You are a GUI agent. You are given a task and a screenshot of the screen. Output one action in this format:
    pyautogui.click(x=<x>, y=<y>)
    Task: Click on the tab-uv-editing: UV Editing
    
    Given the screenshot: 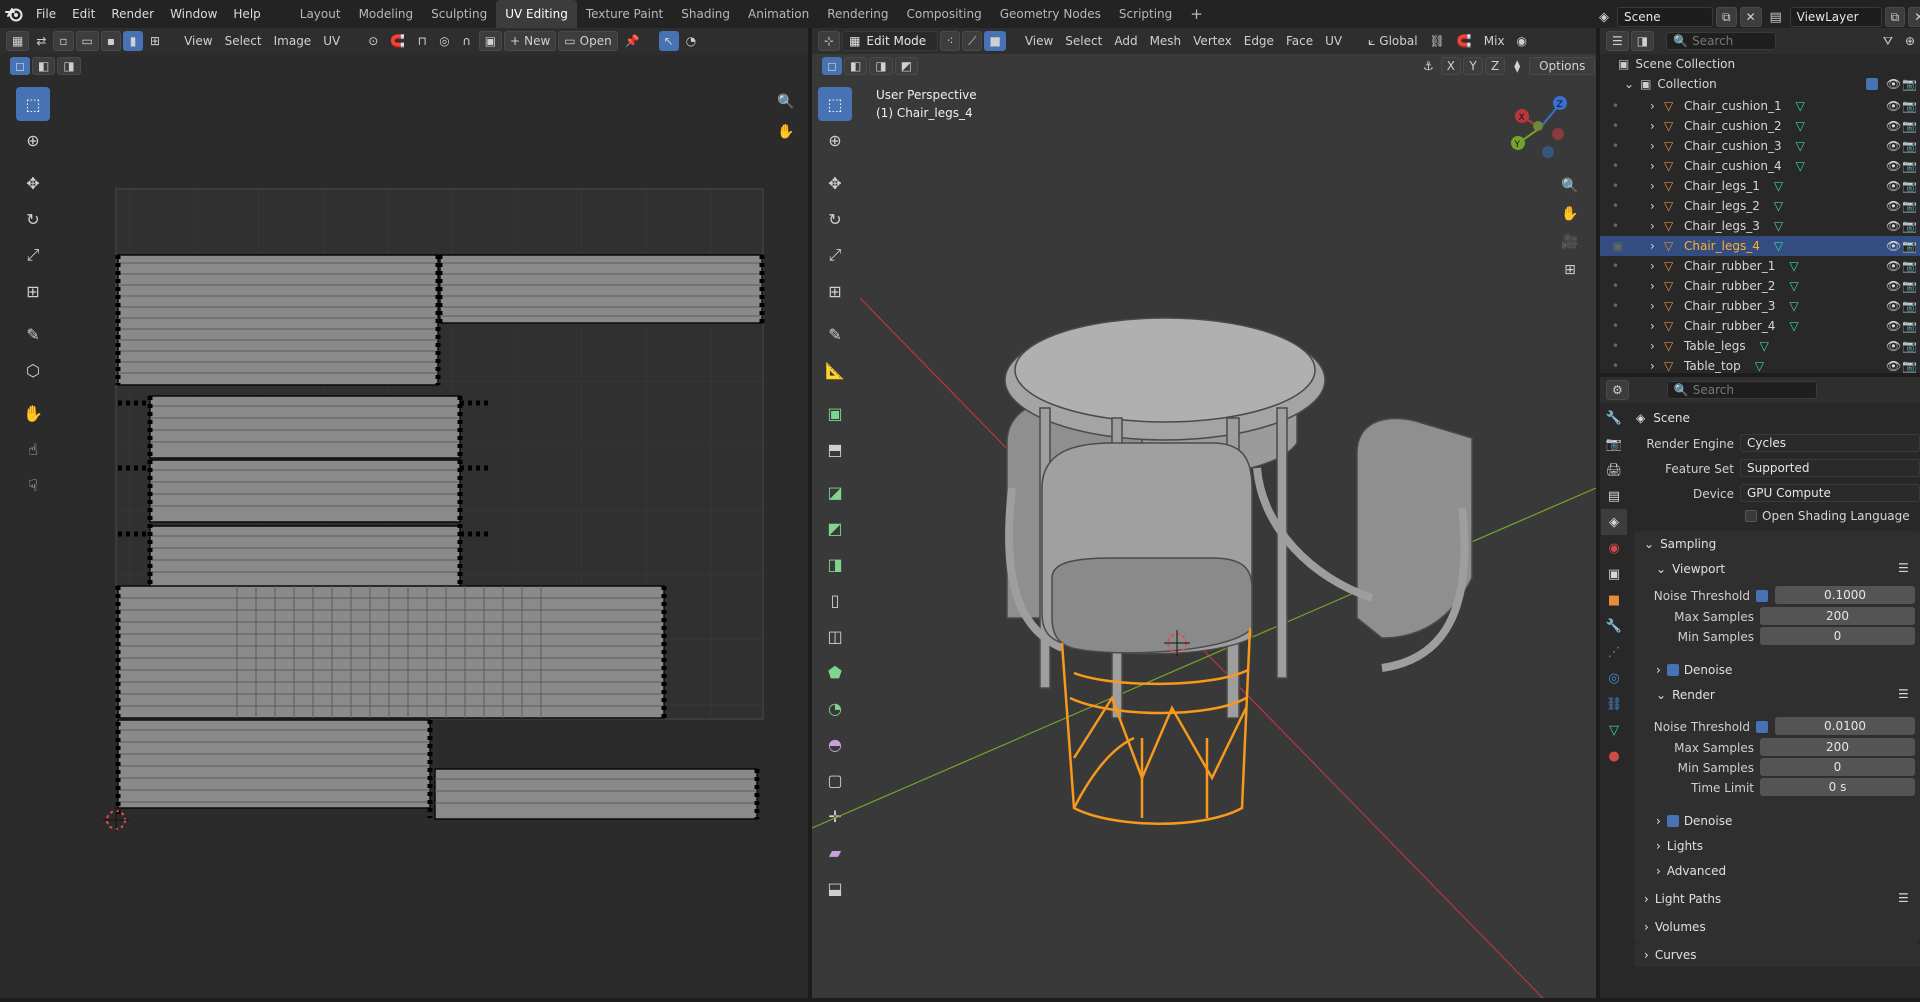 What is the action you would take?
    pyautogui.click(x=536, y=14)
    